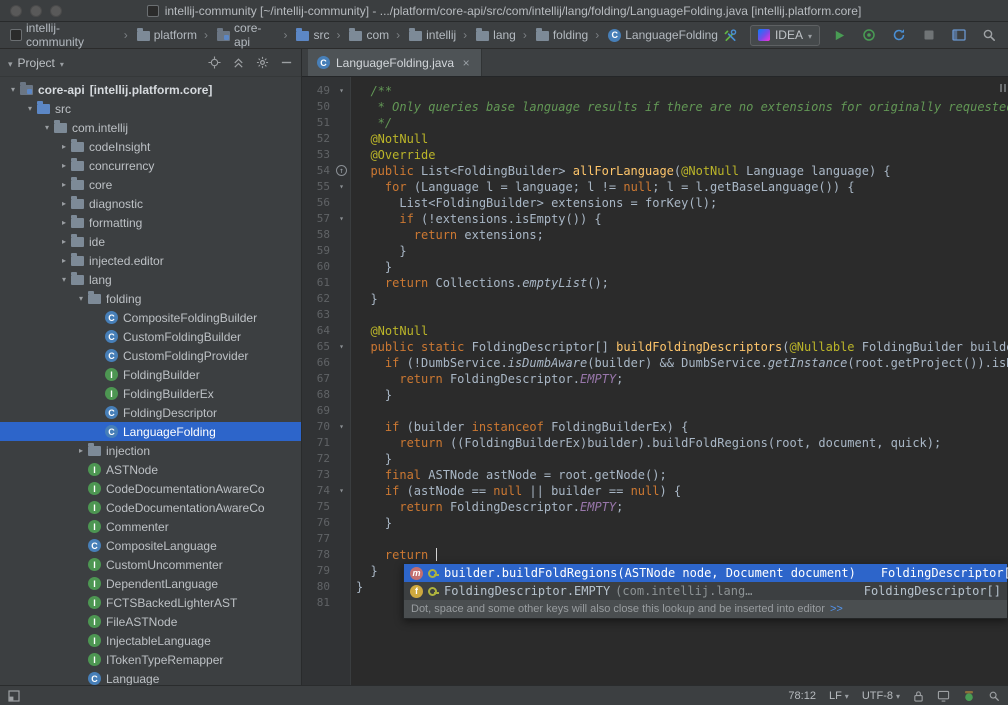 This screenshot has width=1008, height=705. What do you see at coordinates (554, 35) in the screenshot?
I see `breadcrumb-item-folding: folding` at bounding box center [554, 35].